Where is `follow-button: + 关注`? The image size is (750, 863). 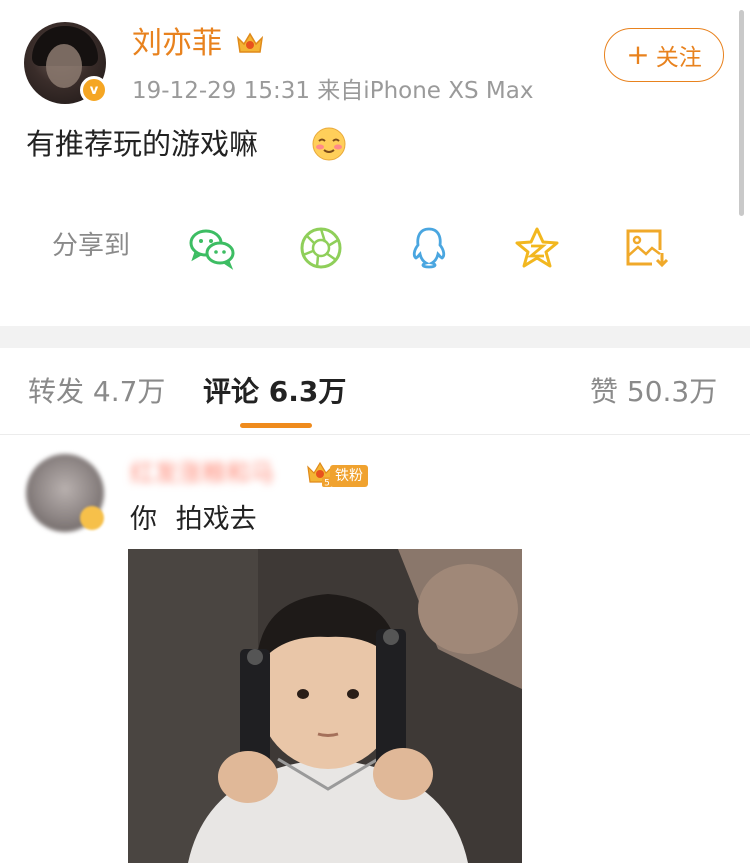 follow-button: + 关注 is located at coordinates (664, 55).